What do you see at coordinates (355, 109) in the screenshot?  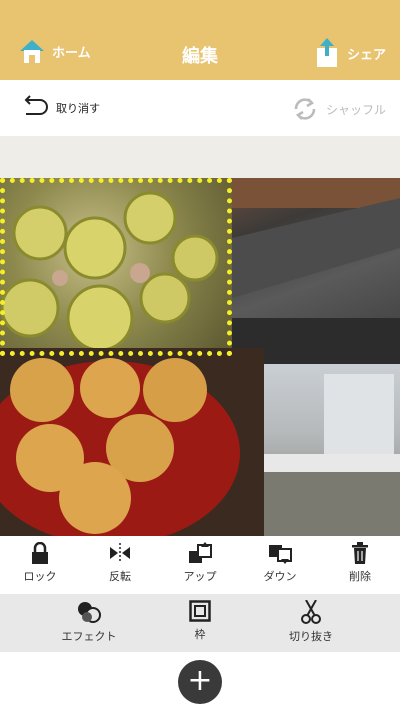 I see `shuffle-label: シャッフル` at bounding box center [355, 109].